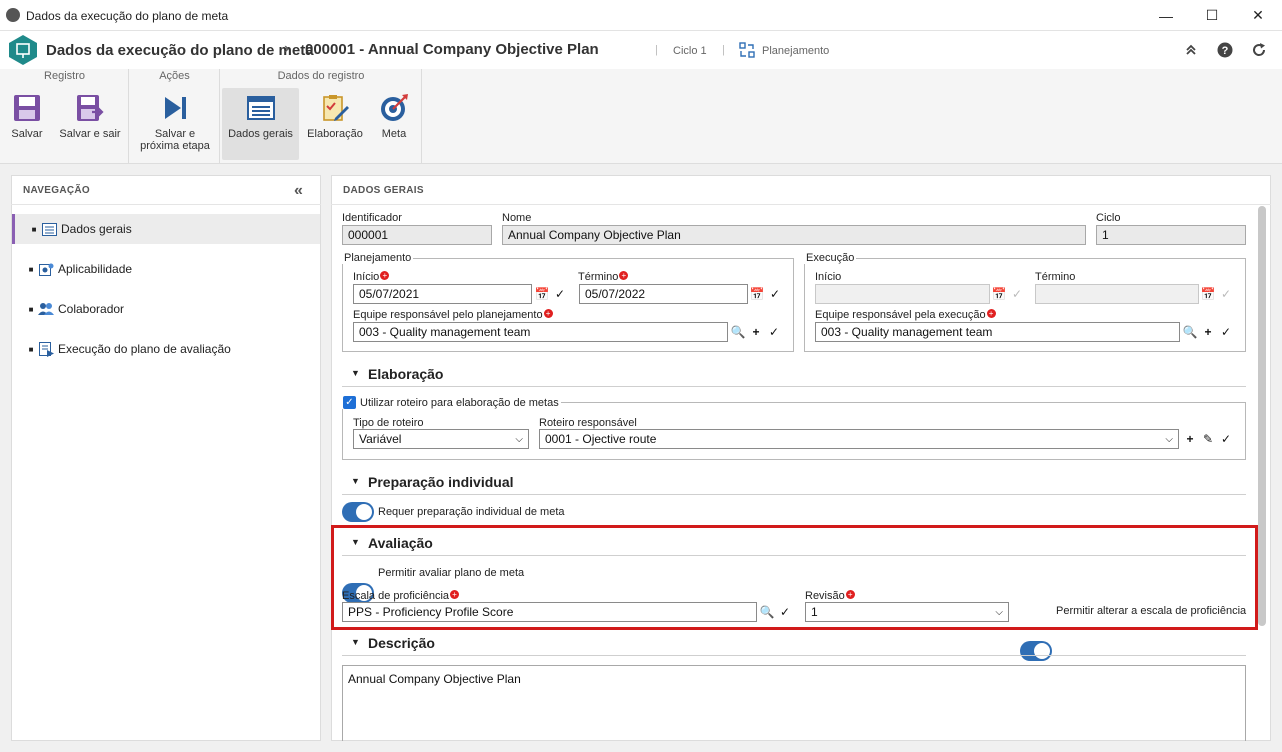 Image resolution: width=1282 pixels, height=752 pixels. I want to click on save-next-step-button: Salvar e próxima etapa, so click(175, 124).